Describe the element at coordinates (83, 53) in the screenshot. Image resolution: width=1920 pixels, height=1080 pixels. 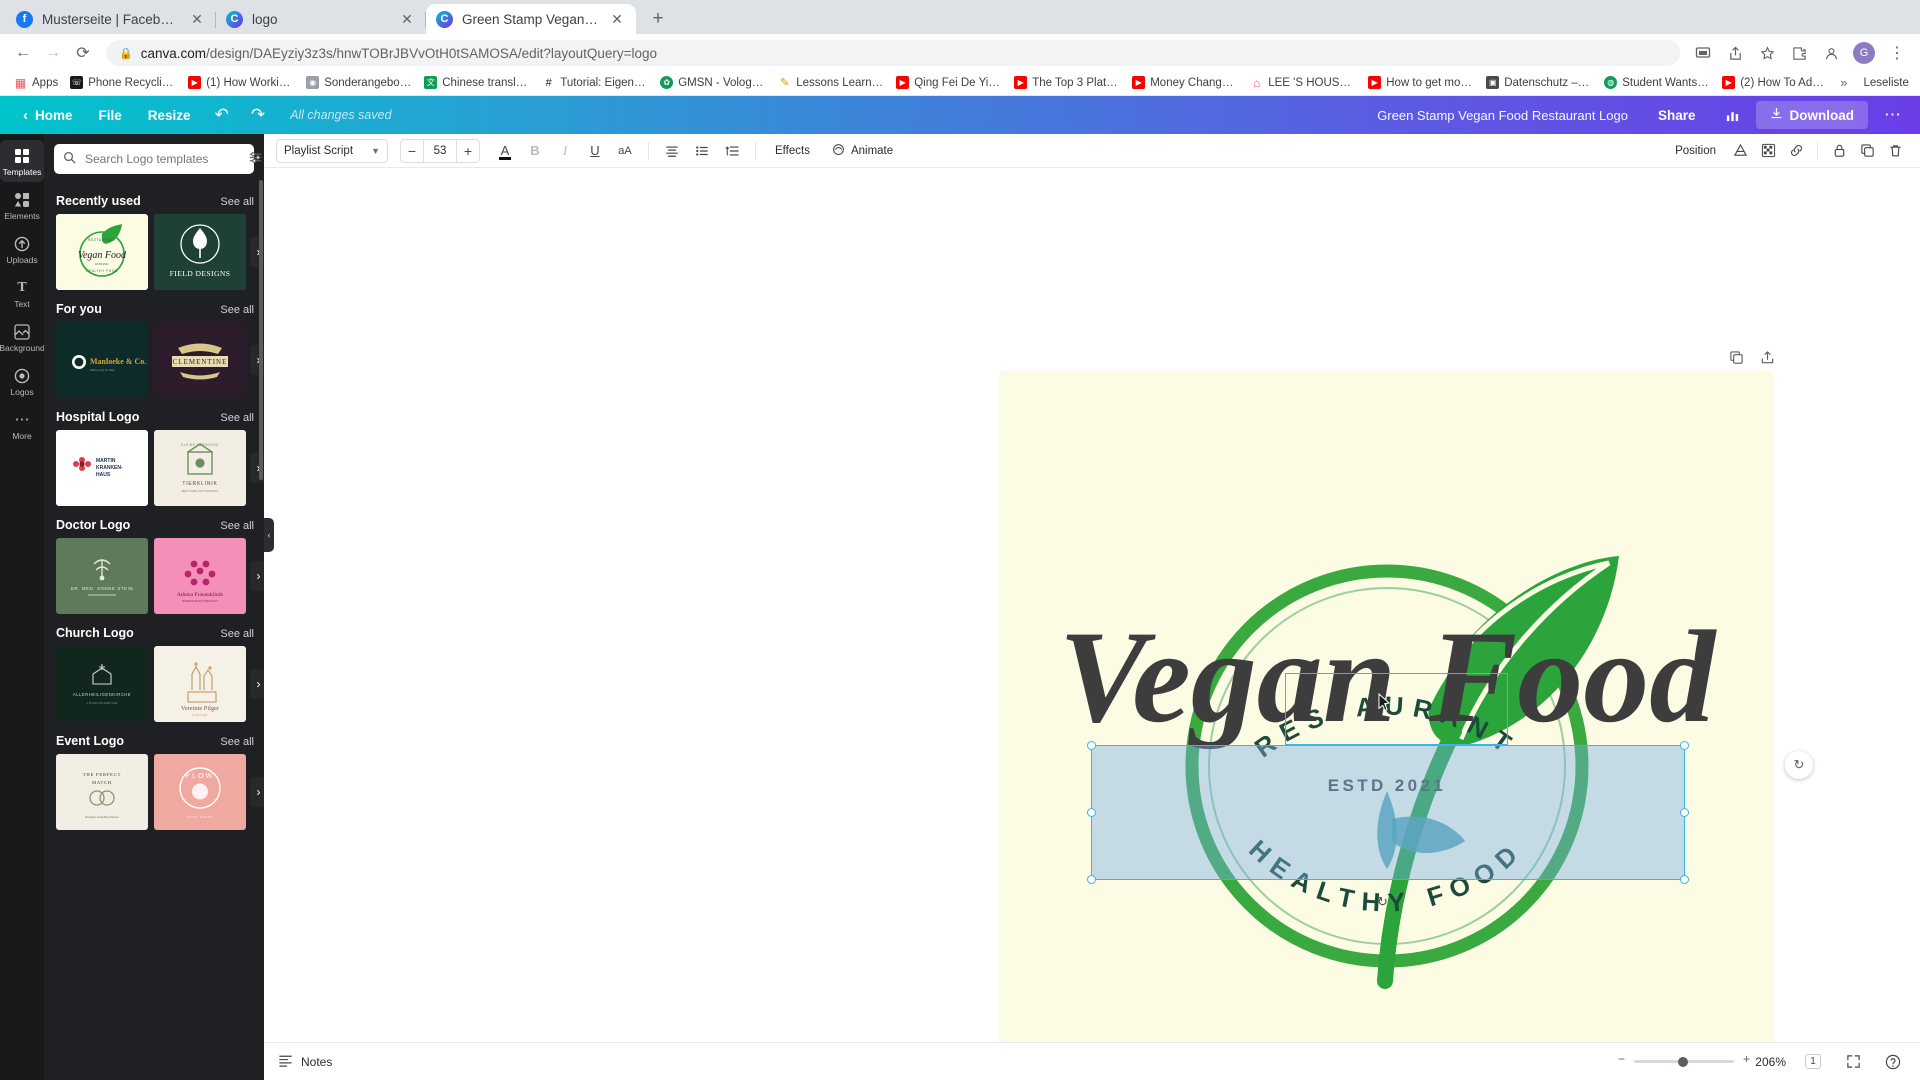
I see `reload-icon: ⟳` at that location.